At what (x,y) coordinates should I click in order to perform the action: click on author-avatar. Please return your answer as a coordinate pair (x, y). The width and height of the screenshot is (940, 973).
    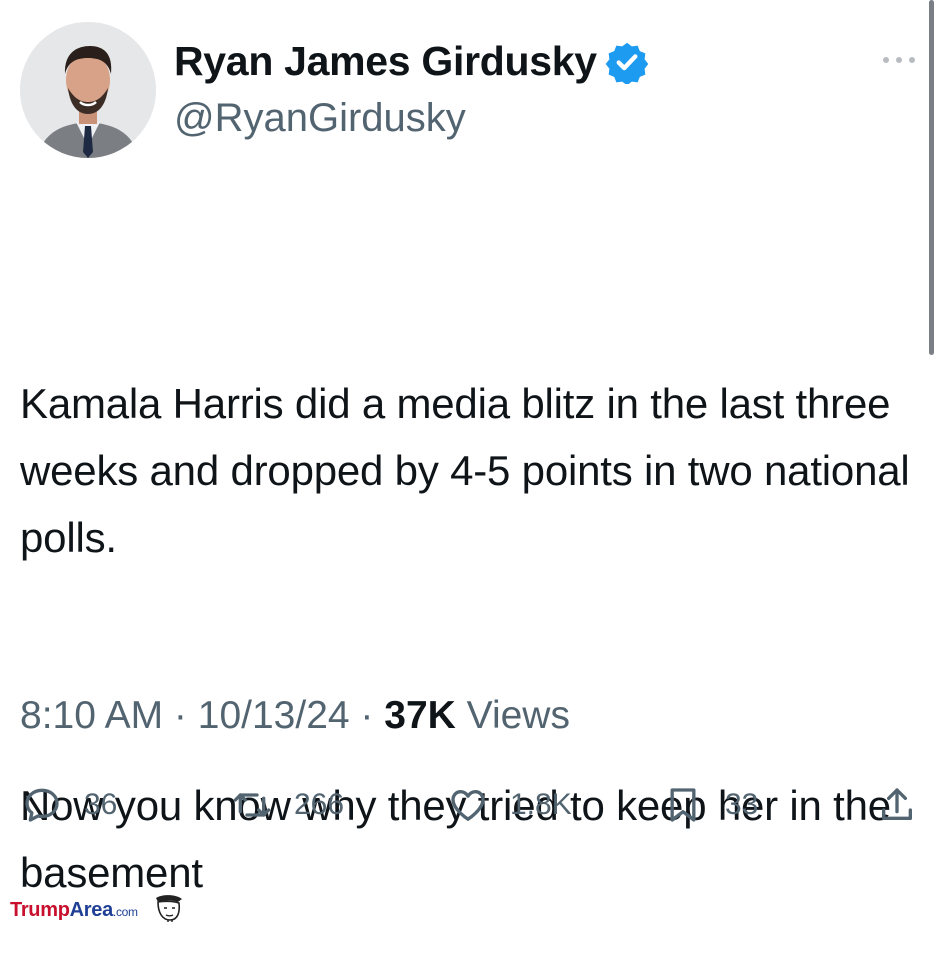
    Looking at the image, I should click on (88, 90).